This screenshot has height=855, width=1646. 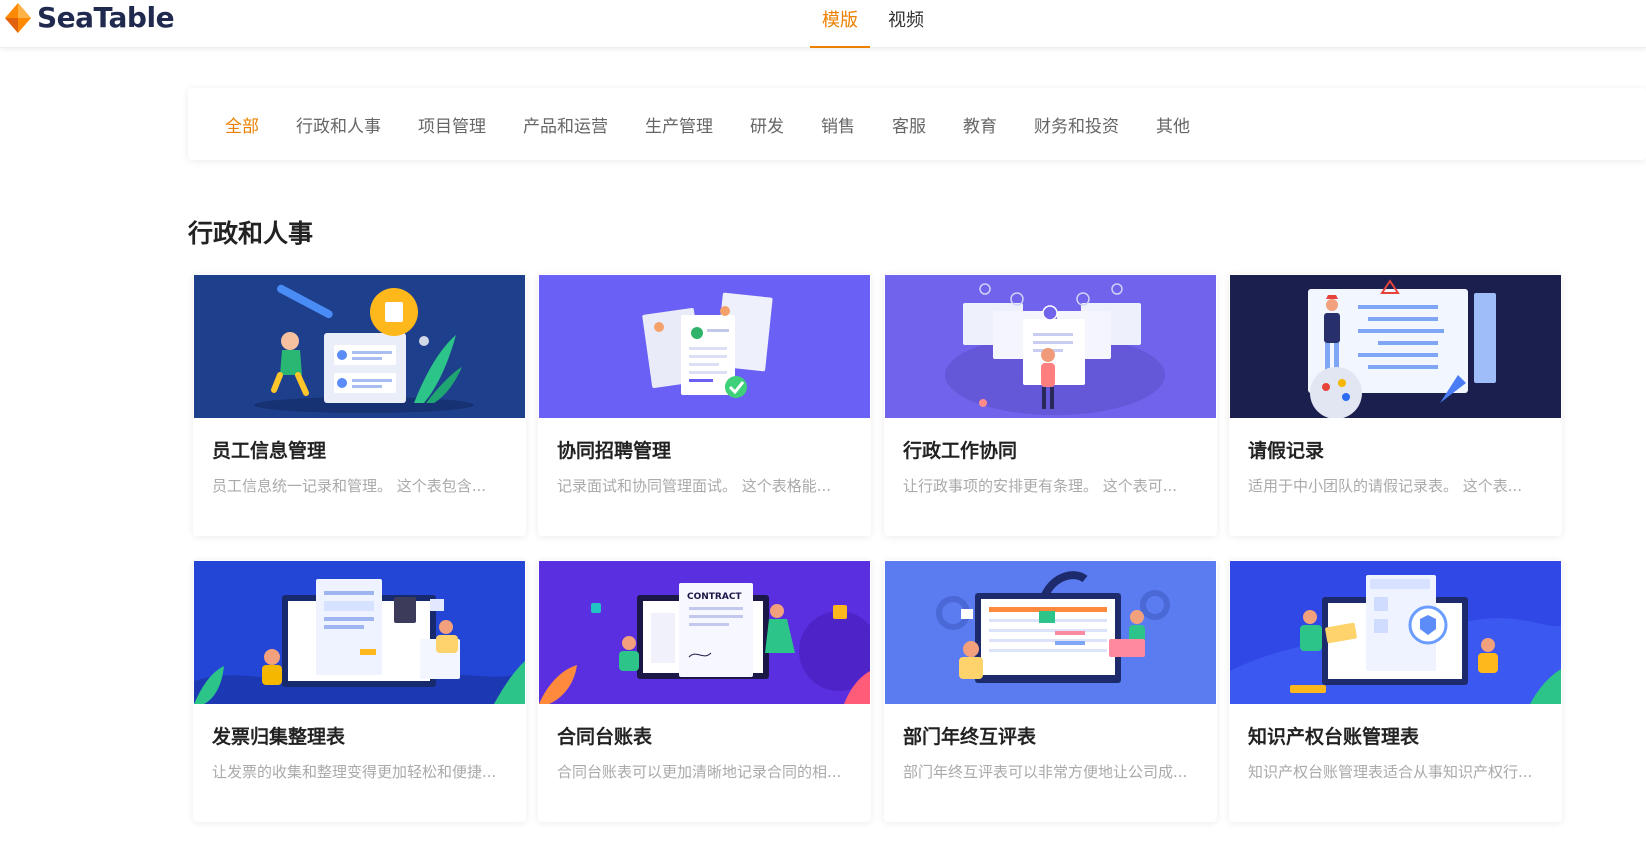 I want to click on contract-illustration-label: CONTRACT, so click(x=714, y=597).